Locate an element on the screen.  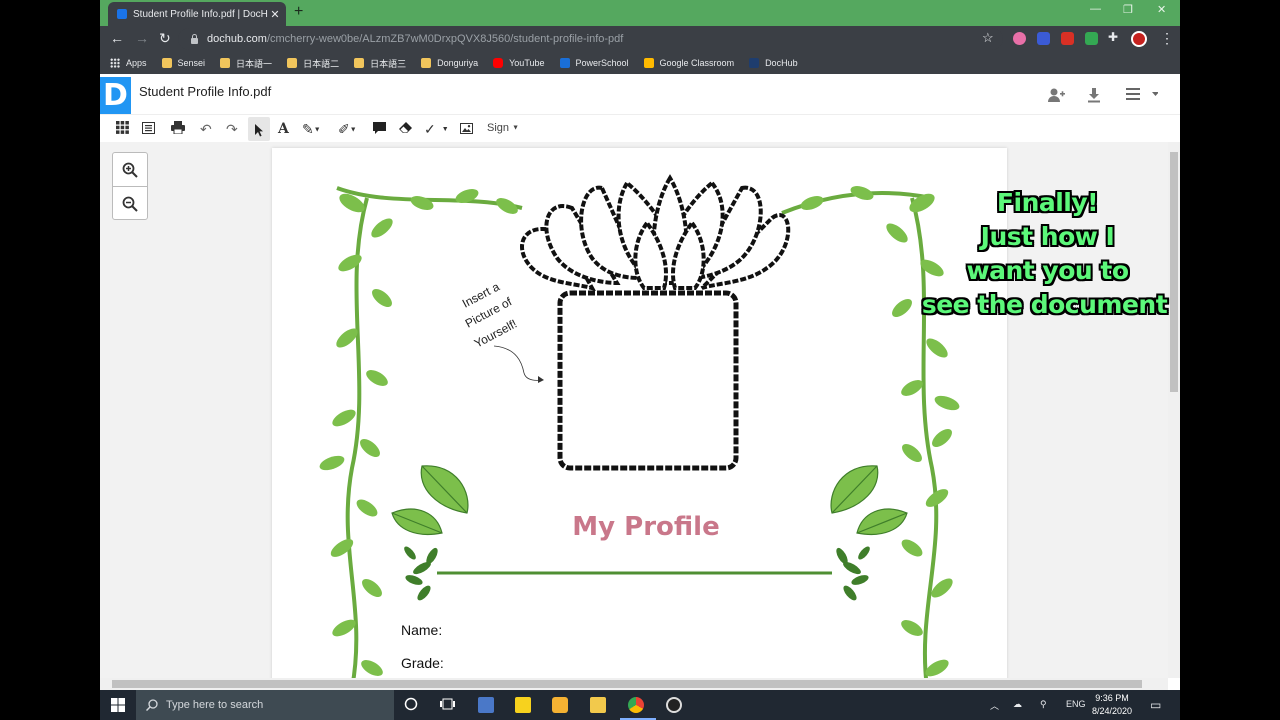
bookmark-star-icon: ☆ is located at coordinates (988, 38).